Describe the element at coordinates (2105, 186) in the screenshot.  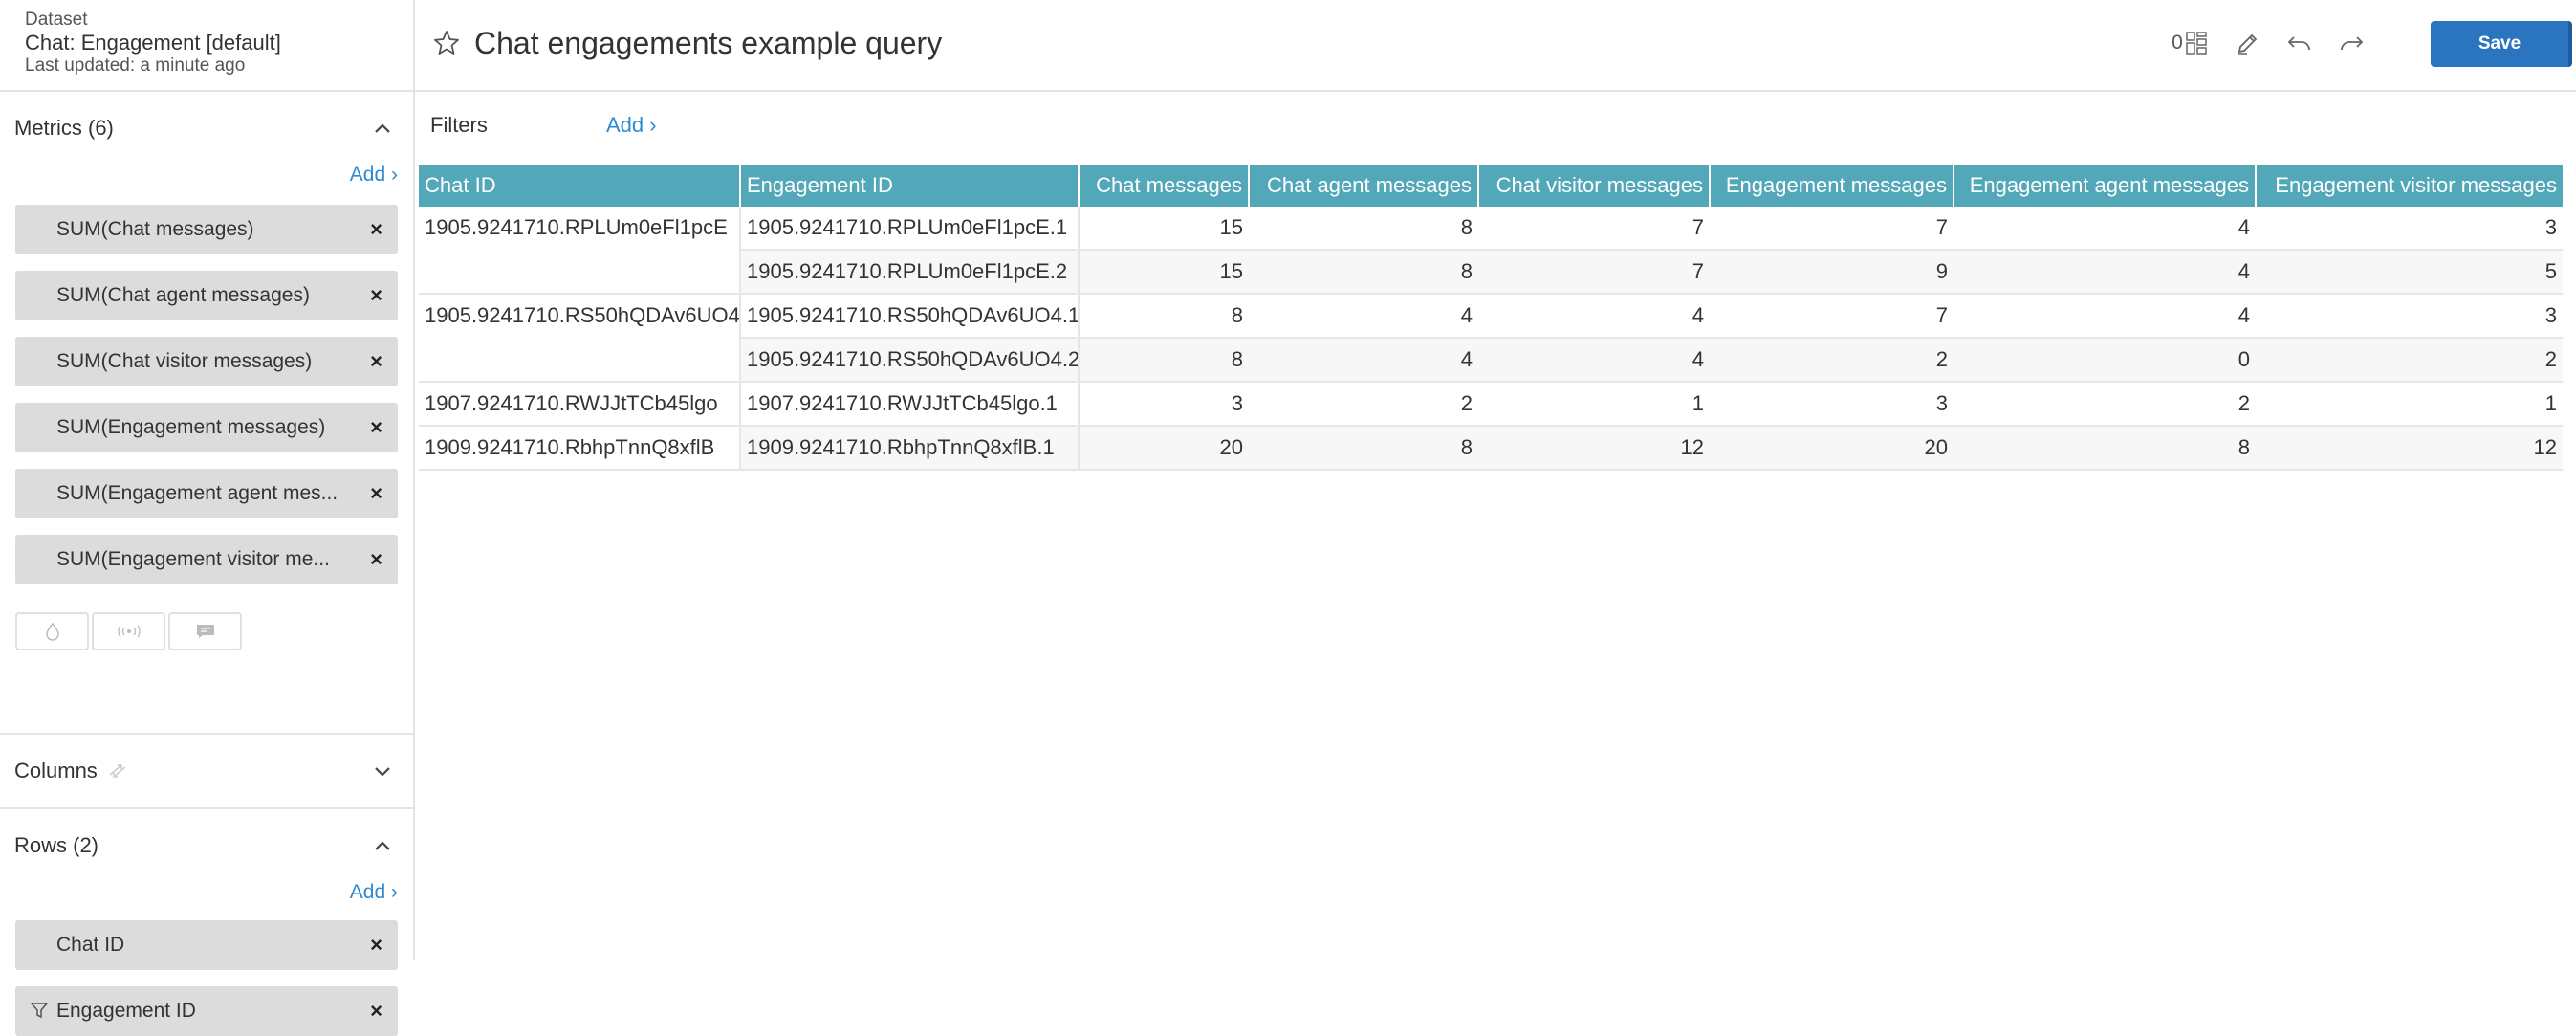
I see `column-header: Engagement agent messages` at that location.